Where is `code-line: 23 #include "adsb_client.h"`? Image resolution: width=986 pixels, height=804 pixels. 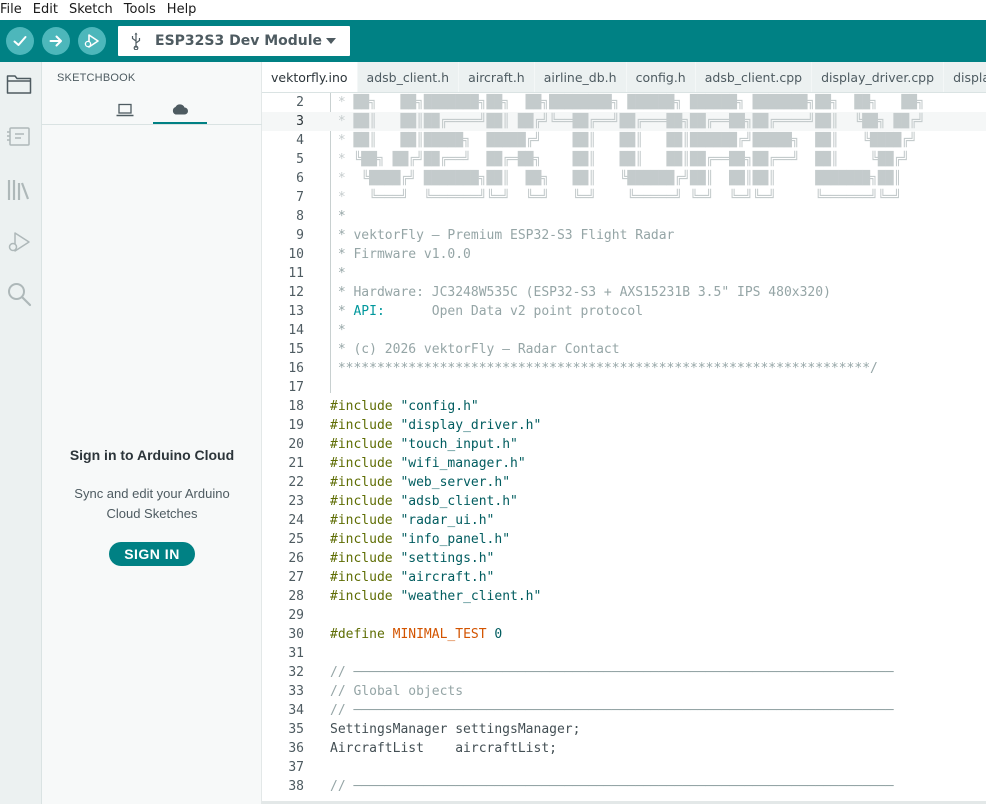 code-line: 23 #include "adsb_client.h" is located at coordinates (624, 501).